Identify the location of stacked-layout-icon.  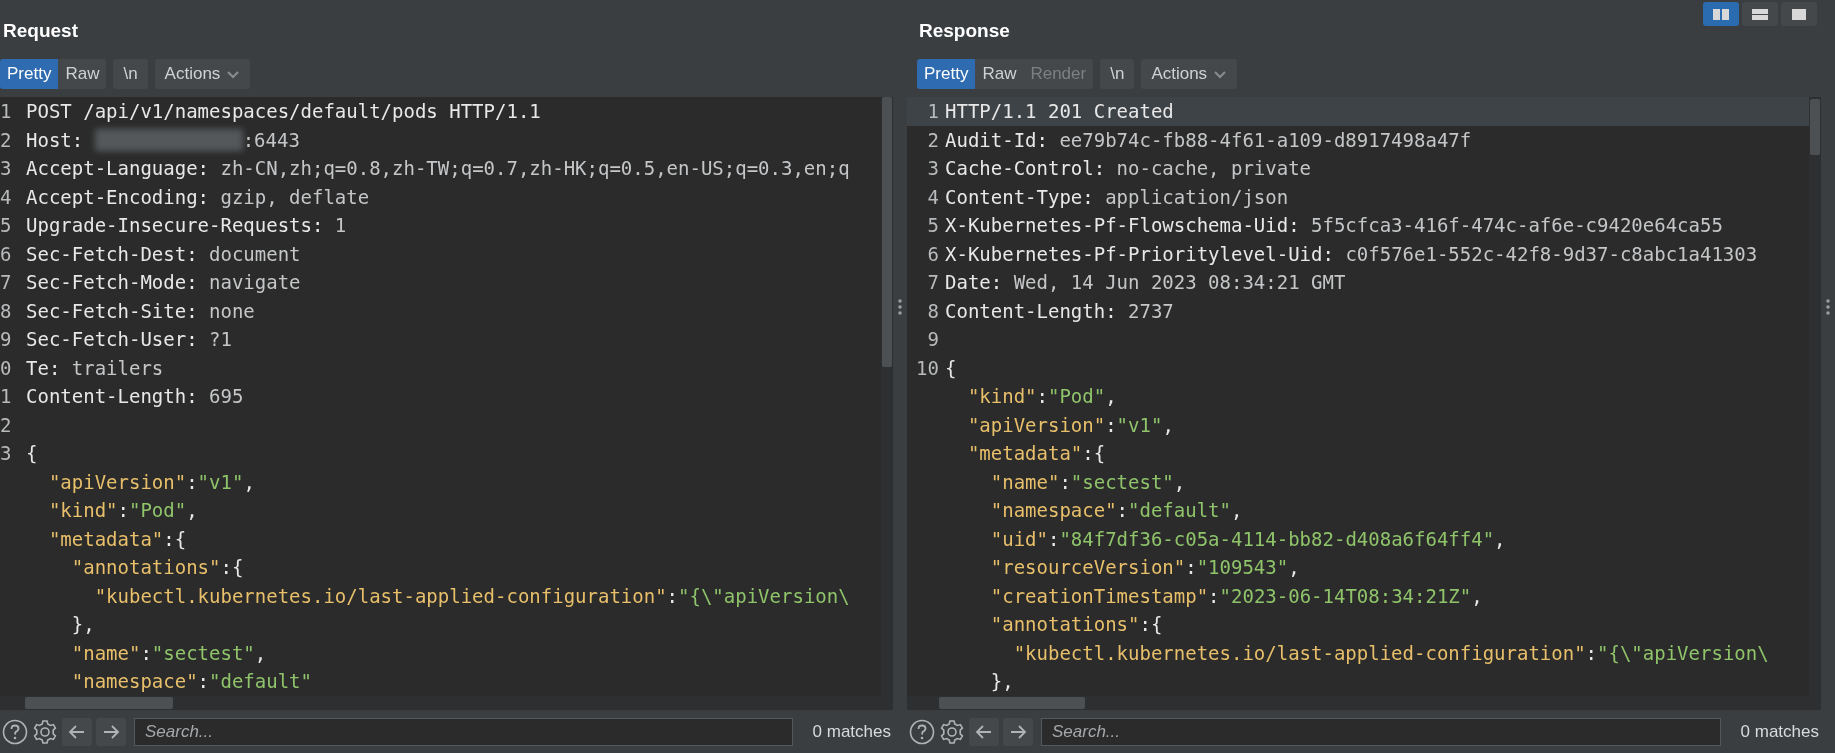
(1760, 14).